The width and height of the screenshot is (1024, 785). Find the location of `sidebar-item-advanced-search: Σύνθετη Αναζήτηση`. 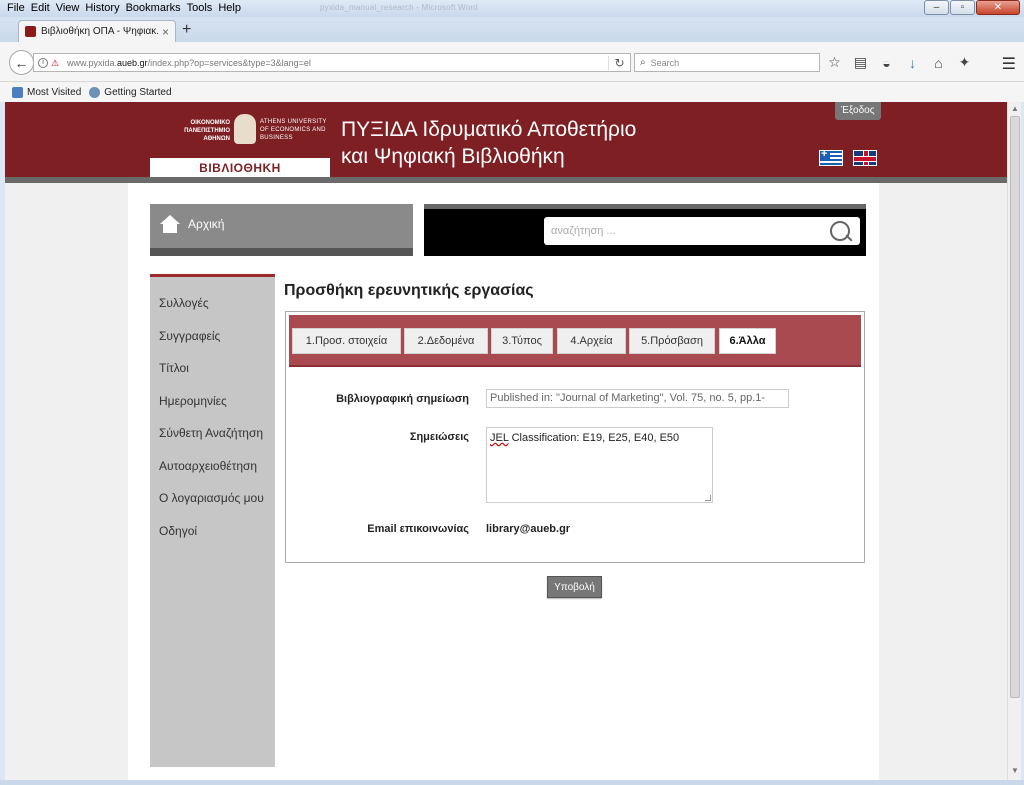

sidebar-item-advanced-search: Σύνθετη Αναζήτηση is located at coordinates (212, 433).